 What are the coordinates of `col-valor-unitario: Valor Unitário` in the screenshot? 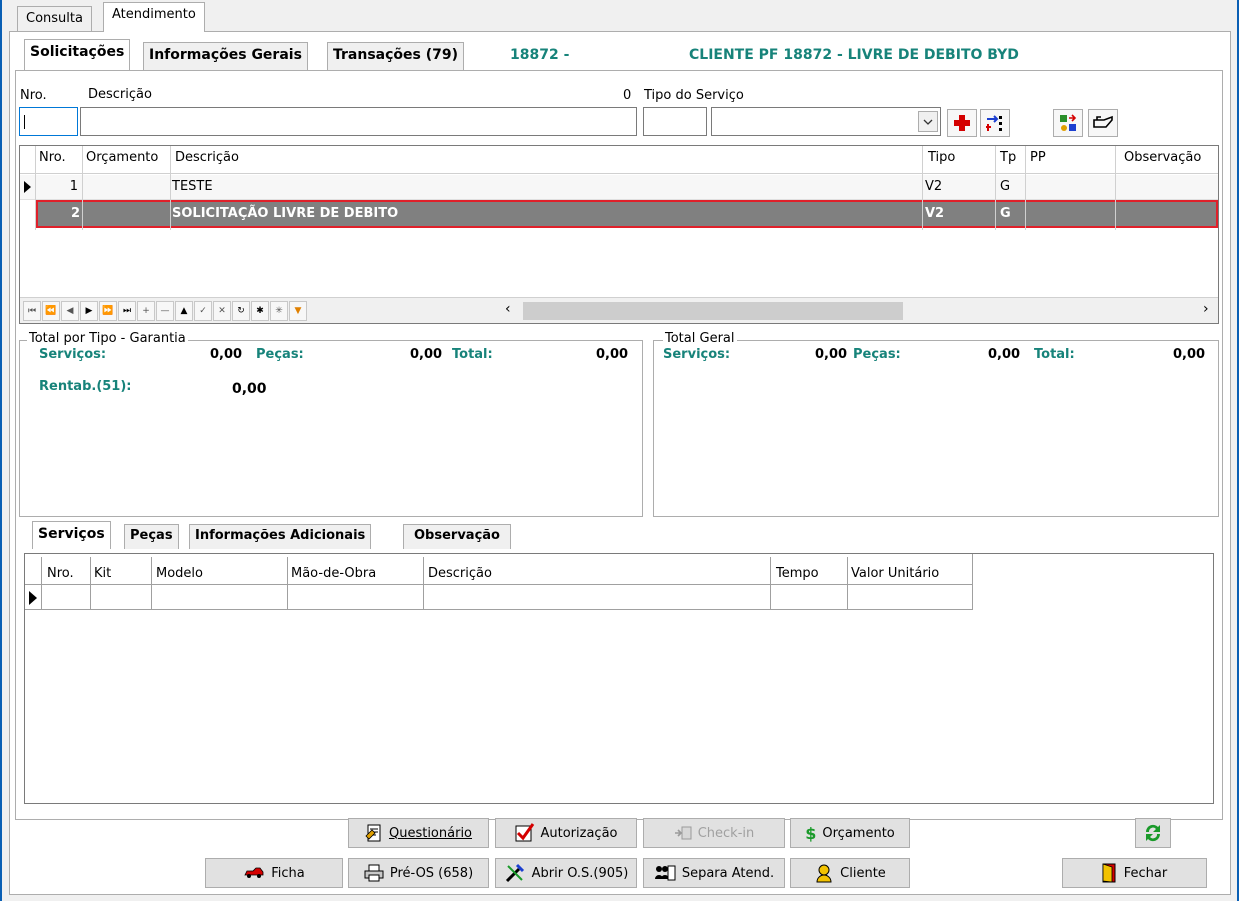 It's located at (895, 575).